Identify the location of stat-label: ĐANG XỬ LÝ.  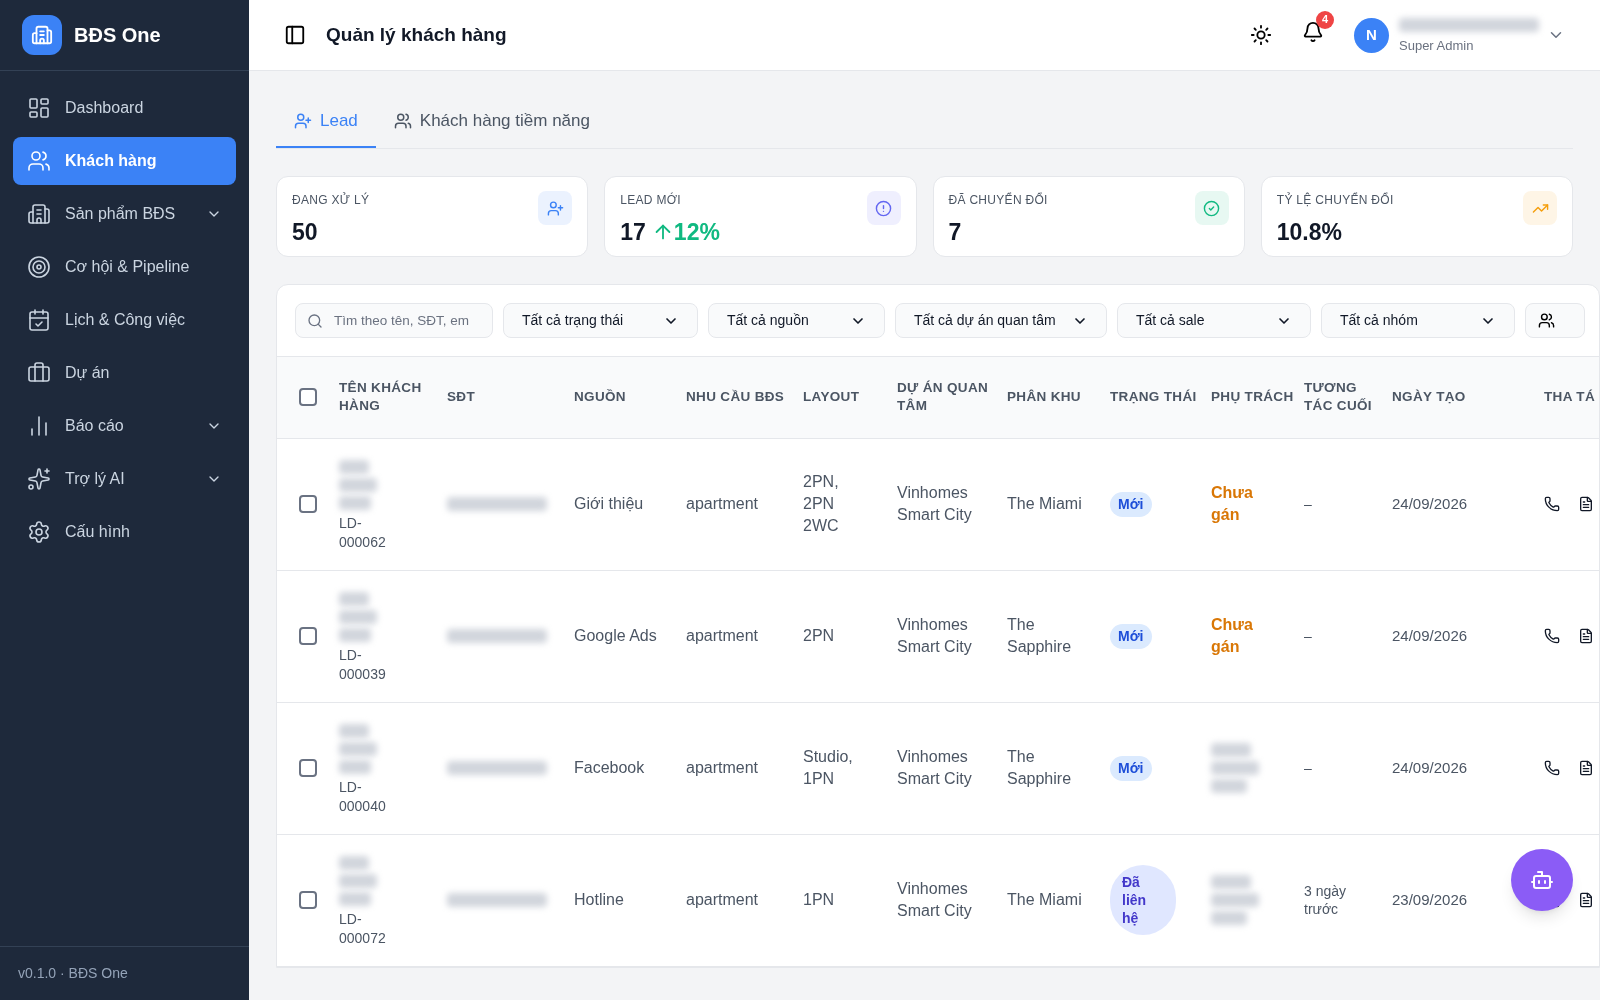
(331, 200).